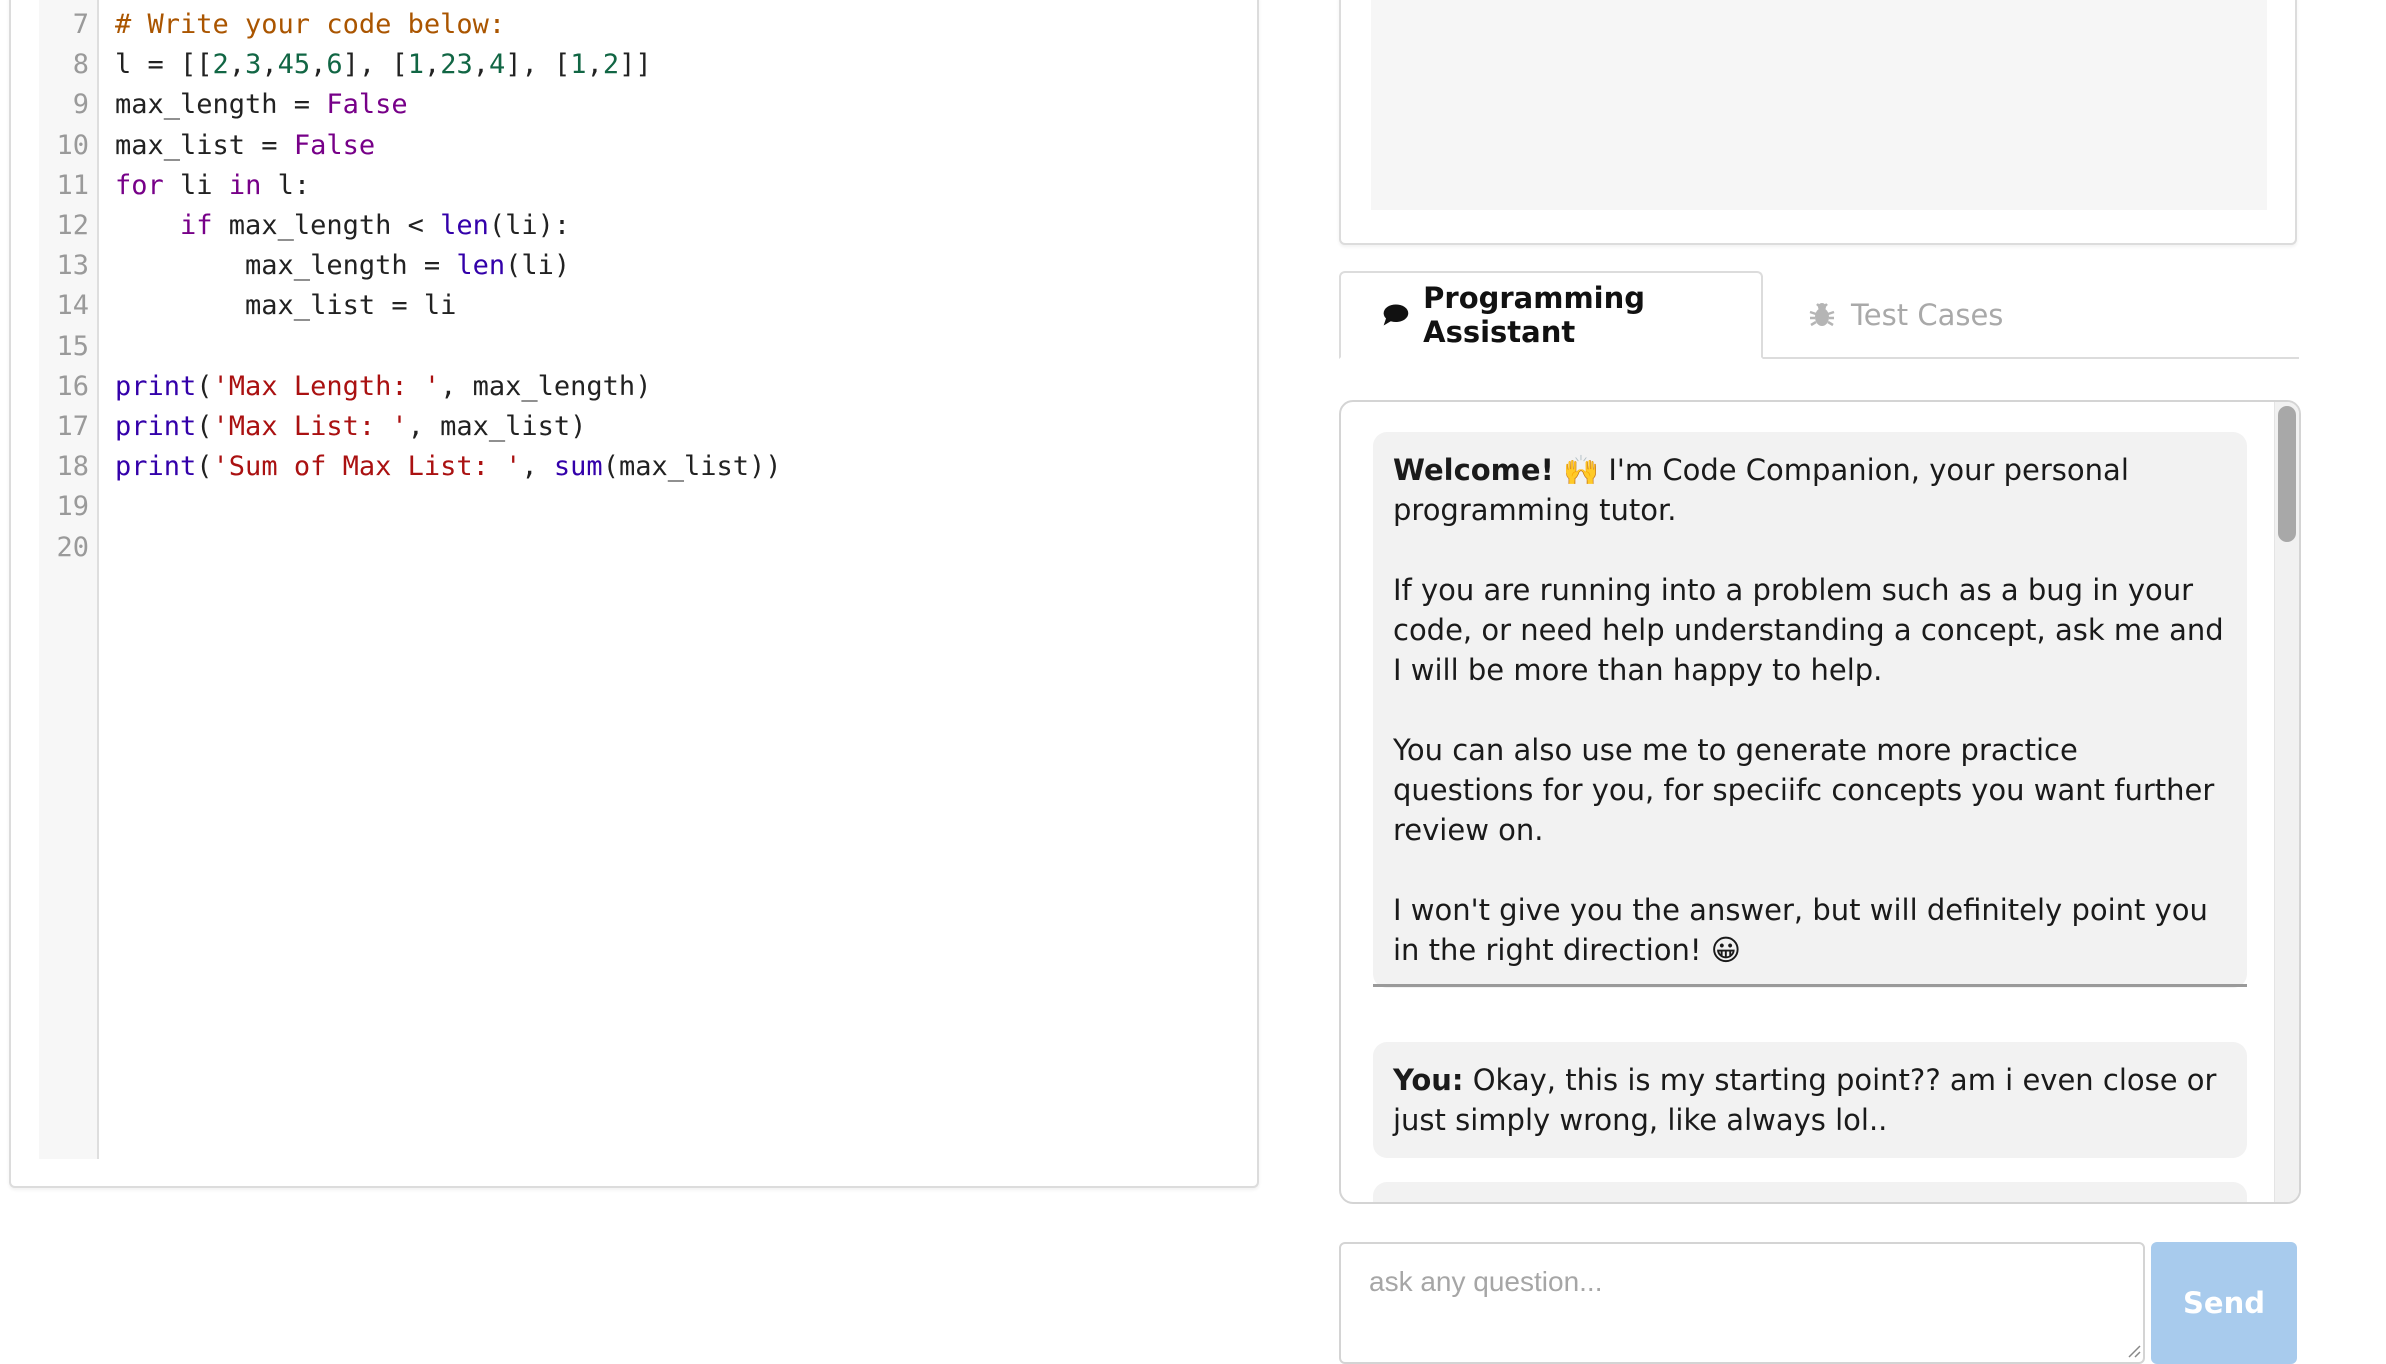 Image resolution: width=2386 pixels, height=1364 pixels. What do you see at coordinates (639, 427) in the screenshot?
I see `code-line: 17 print('Max List: ', max_list)` at bounding box center [639, 427].